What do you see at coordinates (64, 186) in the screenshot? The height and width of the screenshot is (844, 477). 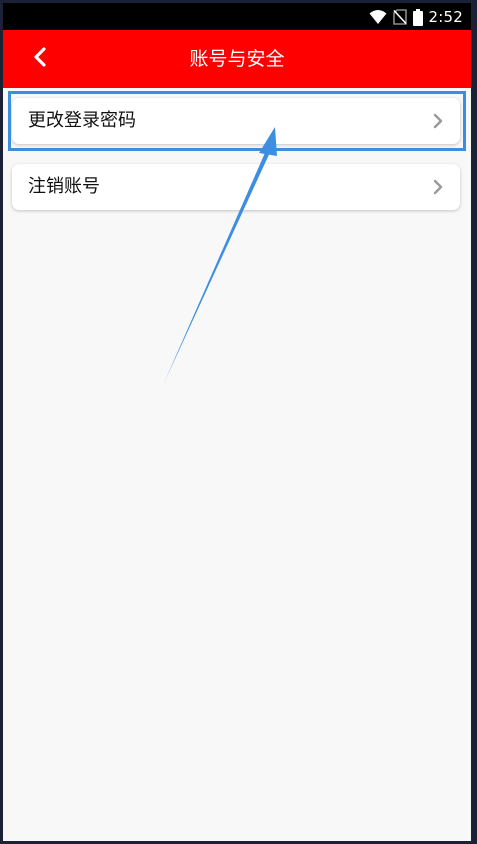 I see `deactivate-account-label: 注销账号` at bounding box center [64, 186].